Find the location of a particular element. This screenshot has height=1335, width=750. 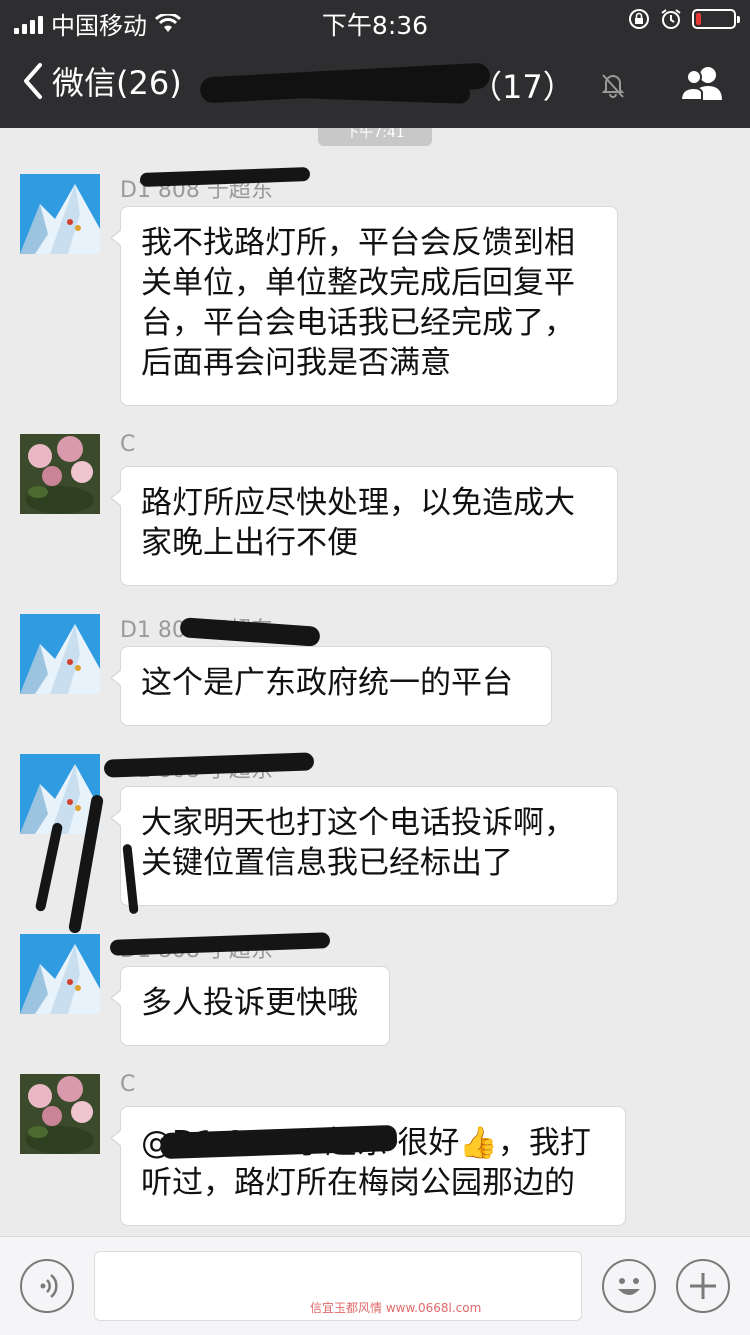

group-members-icon is located at coordinates (703, 84).